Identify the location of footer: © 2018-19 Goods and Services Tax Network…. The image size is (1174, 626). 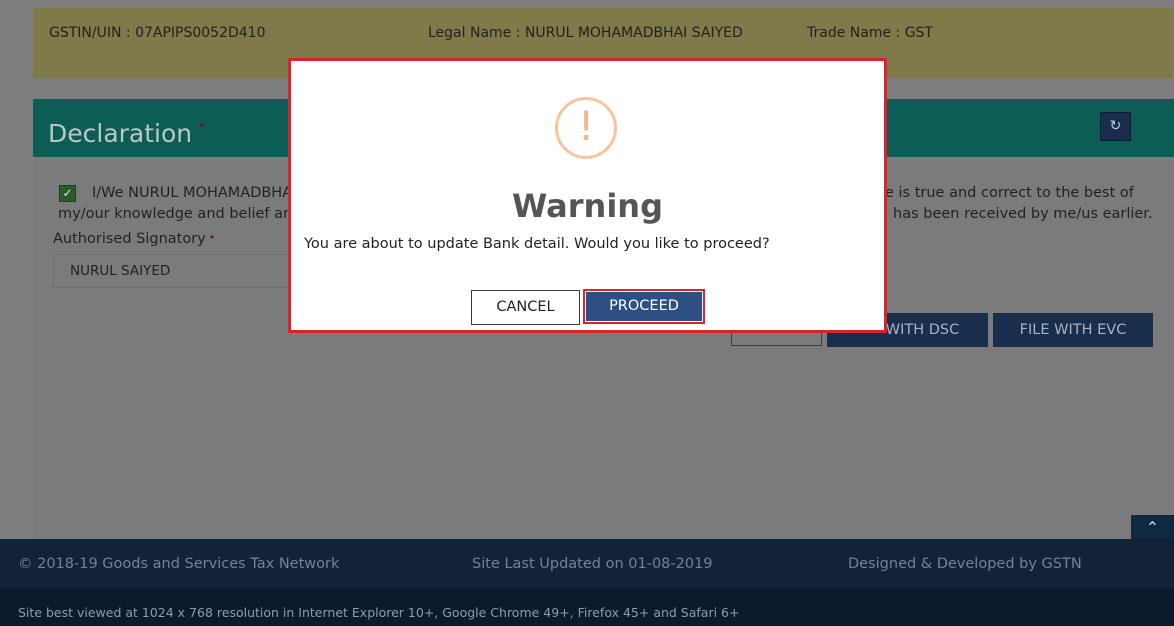
(587, 582).